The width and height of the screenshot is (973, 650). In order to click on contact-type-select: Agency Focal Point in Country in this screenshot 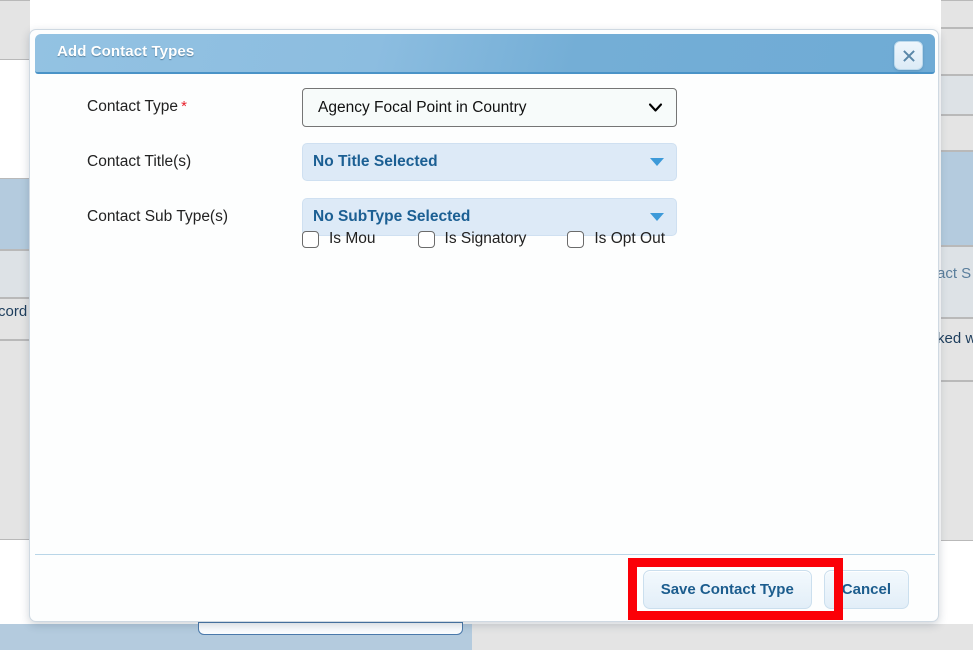, I will do `click(489, 107)`.